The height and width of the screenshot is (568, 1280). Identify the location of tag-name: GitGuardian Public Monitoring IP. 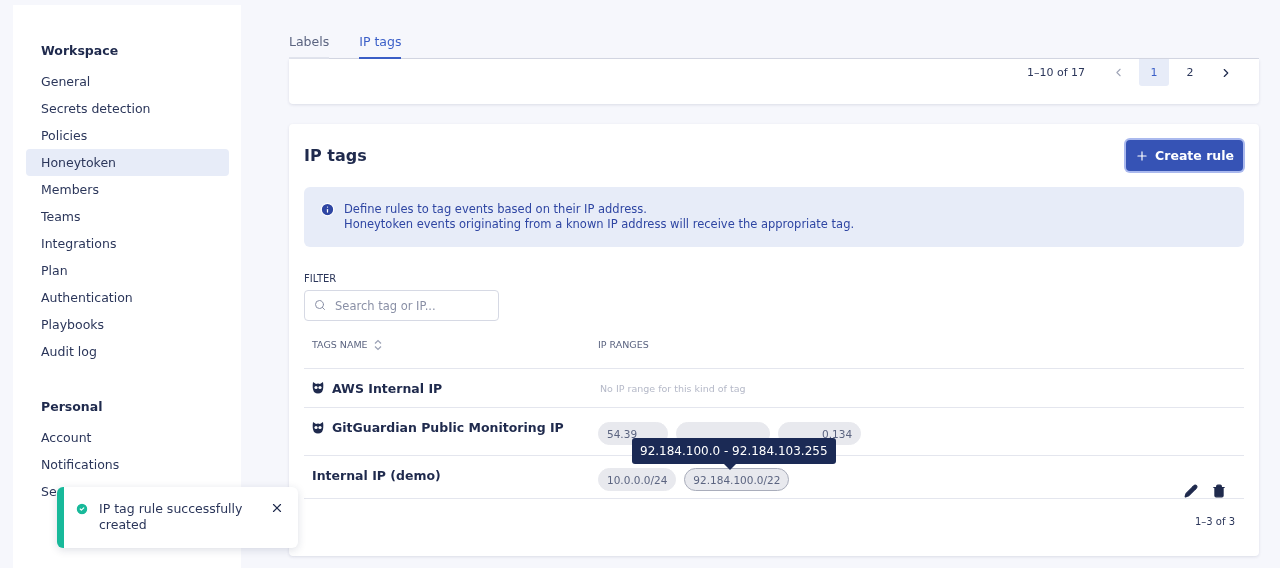
(448, 427).